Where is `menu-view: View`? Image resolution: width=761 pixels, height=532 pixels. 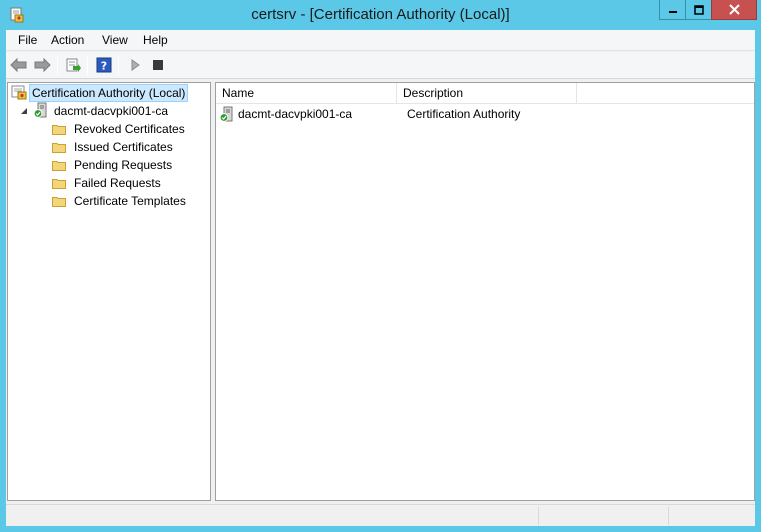 menu-view: View is located at coordinates (115, 40).